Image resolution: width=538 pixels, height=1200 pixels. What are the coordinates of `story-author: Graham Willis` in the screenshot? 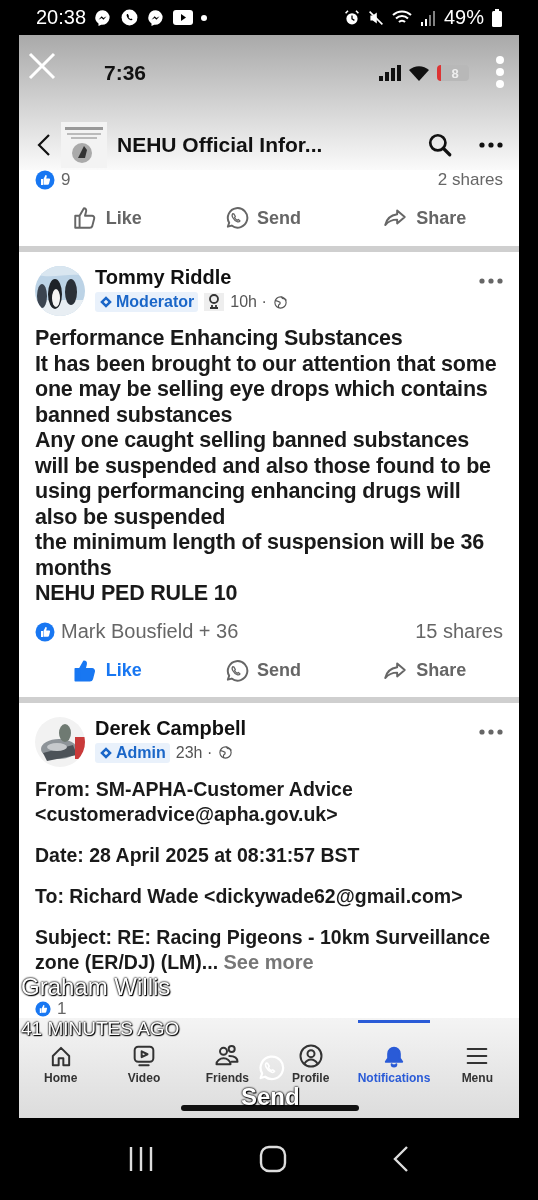 It's located at (96, 987).